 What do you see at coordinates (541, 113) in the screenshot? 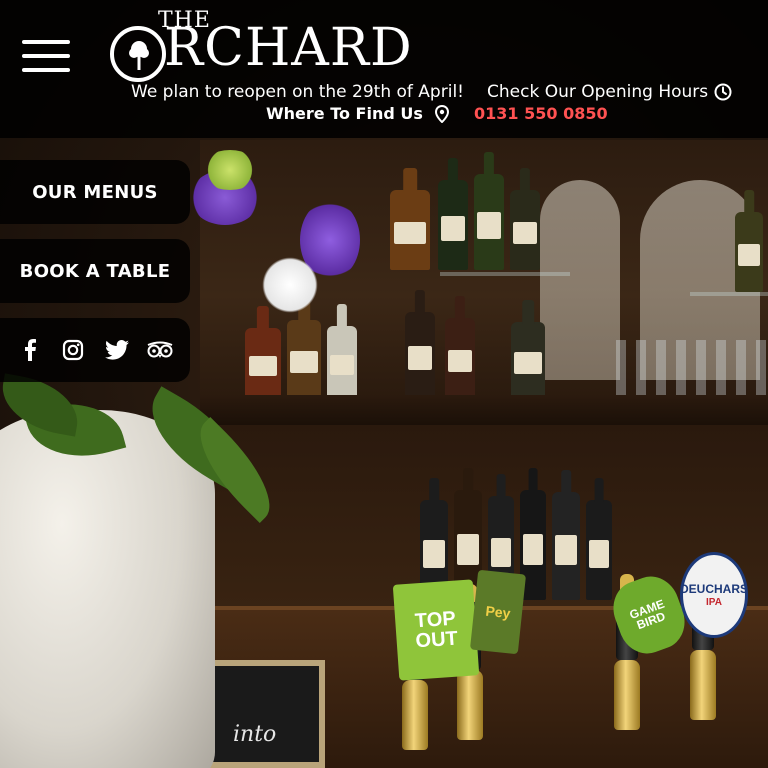
I see `phone-number-link: 0131 550 0850` at bounding box center [541, 113].